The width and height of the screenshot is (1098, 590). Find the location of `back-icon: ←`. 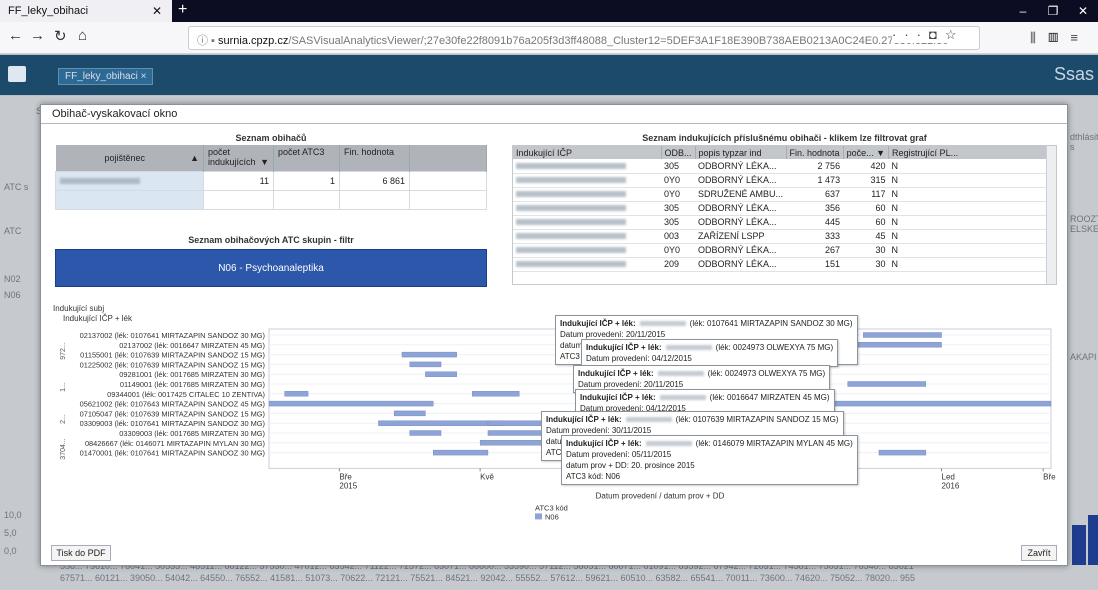

back-icon: ← is located at coordinates (15, 35).